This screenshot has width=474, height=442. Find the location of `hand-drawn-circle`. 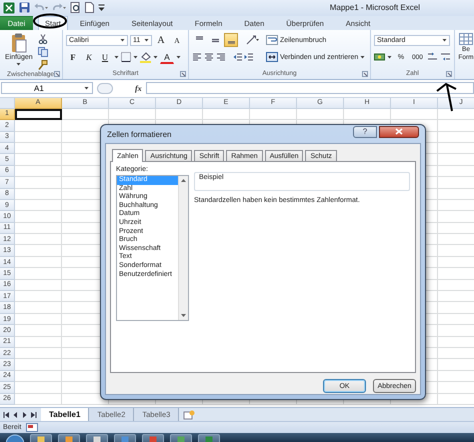

hand-drawn-circle is located at coordinates (50, 21).